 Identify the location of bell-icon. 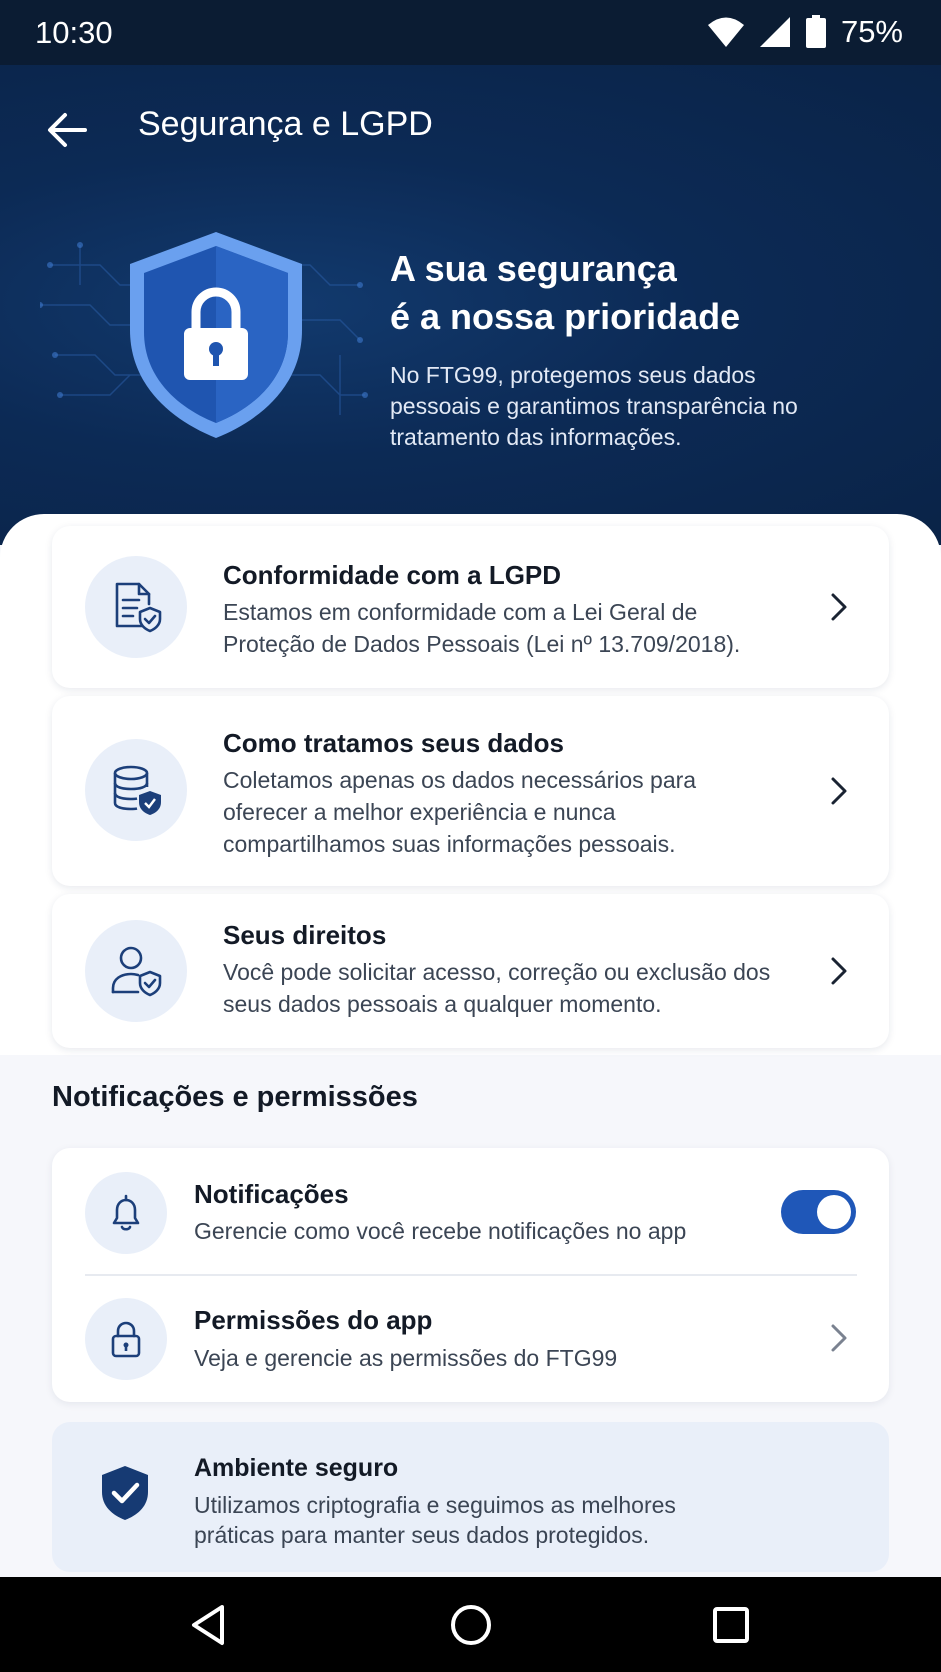
(126, 1212).